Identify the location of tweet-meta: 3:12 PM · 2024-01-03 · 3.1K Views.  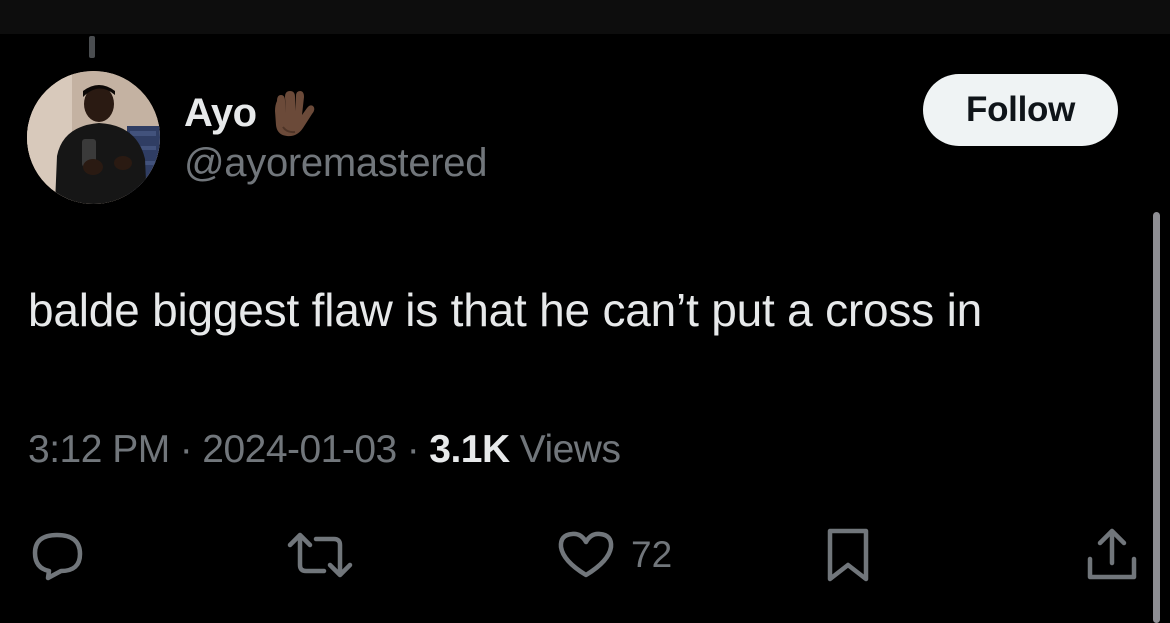
(324, 450).